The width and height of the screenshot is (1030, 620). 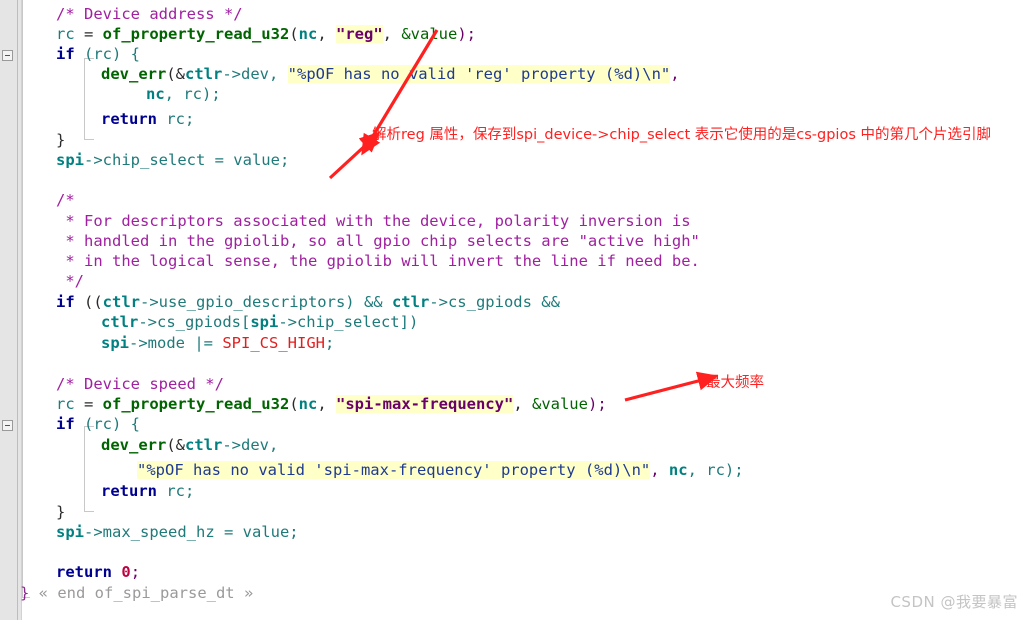 What do you see at coordinates (183, 94) in the screenshot?
I see `code-line-5: nc, rc);` at bounding box center [183, 94].